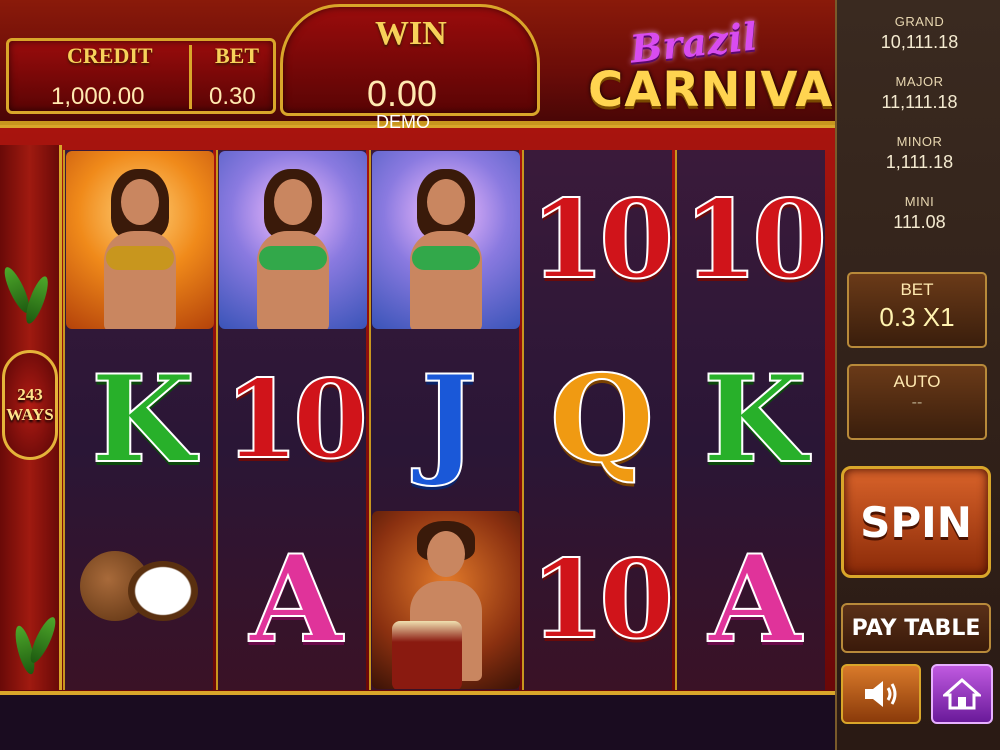 The height and width of the screenshot is (750, 1000). I want to click on ways-count: 243, so click(30, 394).